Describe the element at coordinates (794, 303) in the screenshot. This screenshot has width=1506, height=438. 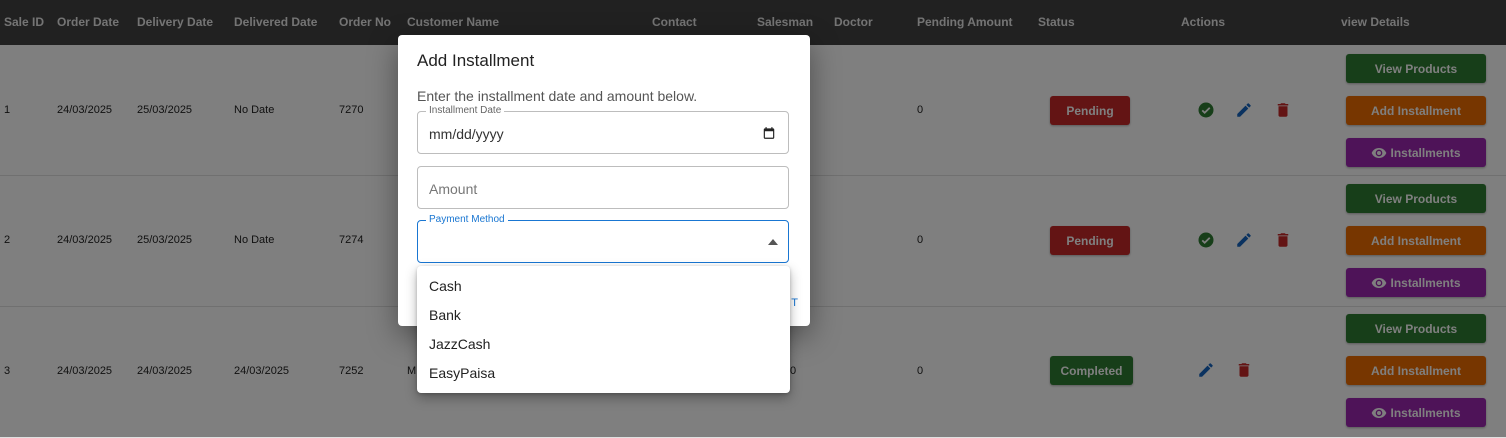
I see `dialog-action-hint: T` at that location.